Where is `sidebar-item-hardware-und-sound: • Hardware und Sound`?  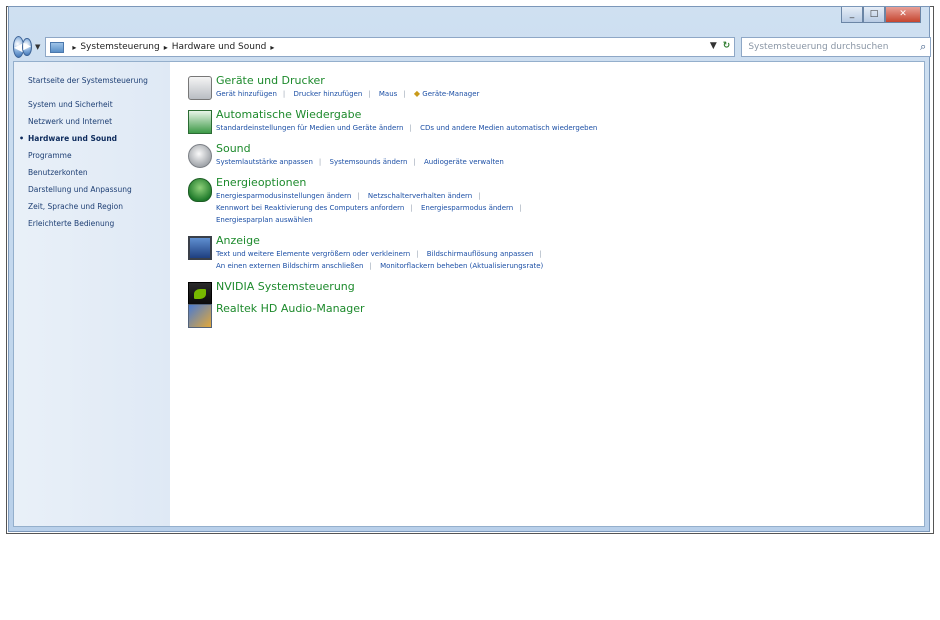 sidebar-item-hardware-und-sound: • Hardware und Sound is located at coordinates (94, 138).